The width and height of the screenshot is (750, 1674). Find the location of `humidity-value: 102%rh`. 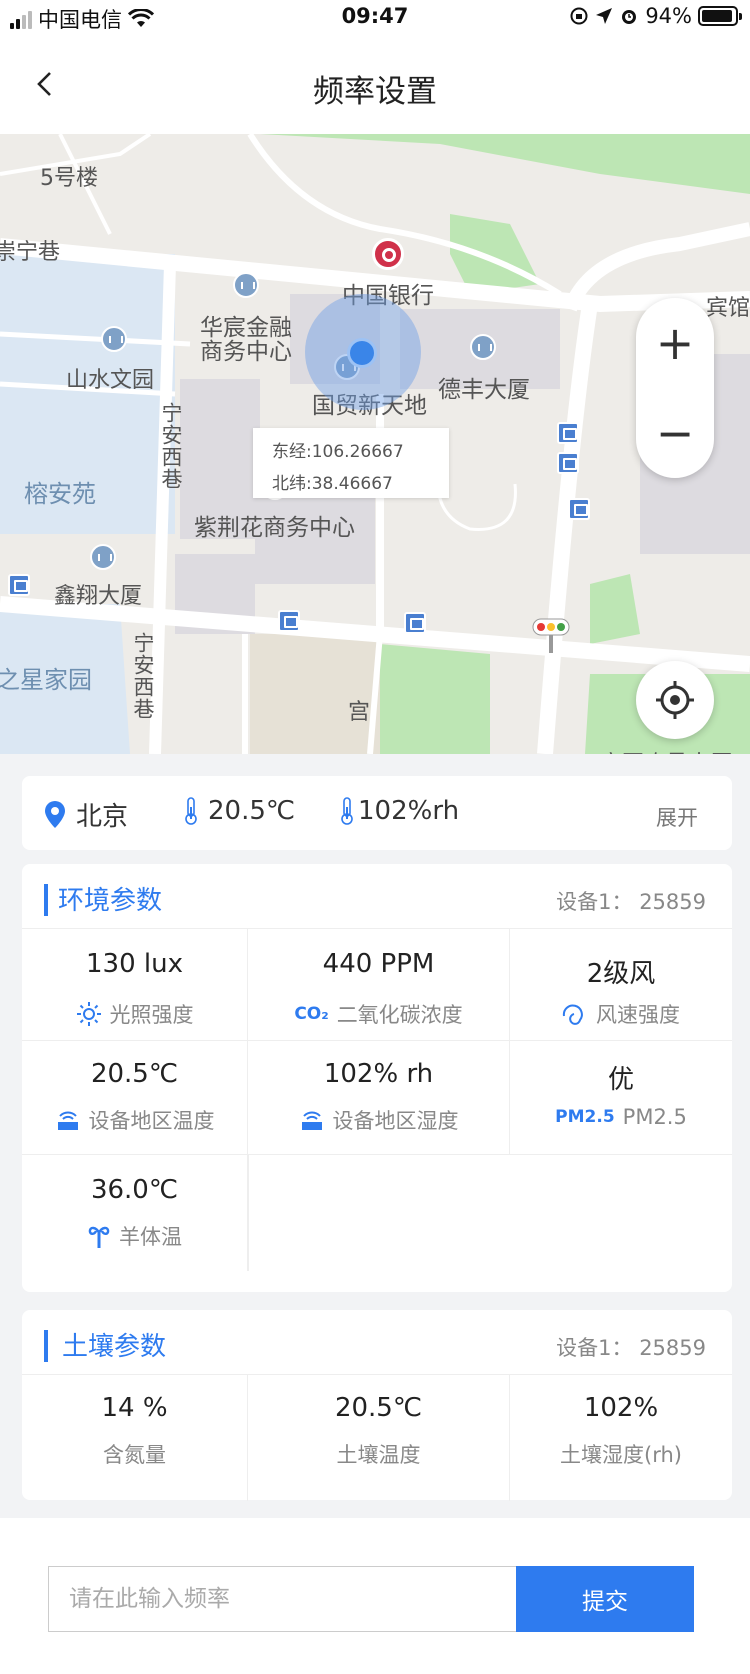

humidity-value: 102%rh is located at coordinates (409, 811).